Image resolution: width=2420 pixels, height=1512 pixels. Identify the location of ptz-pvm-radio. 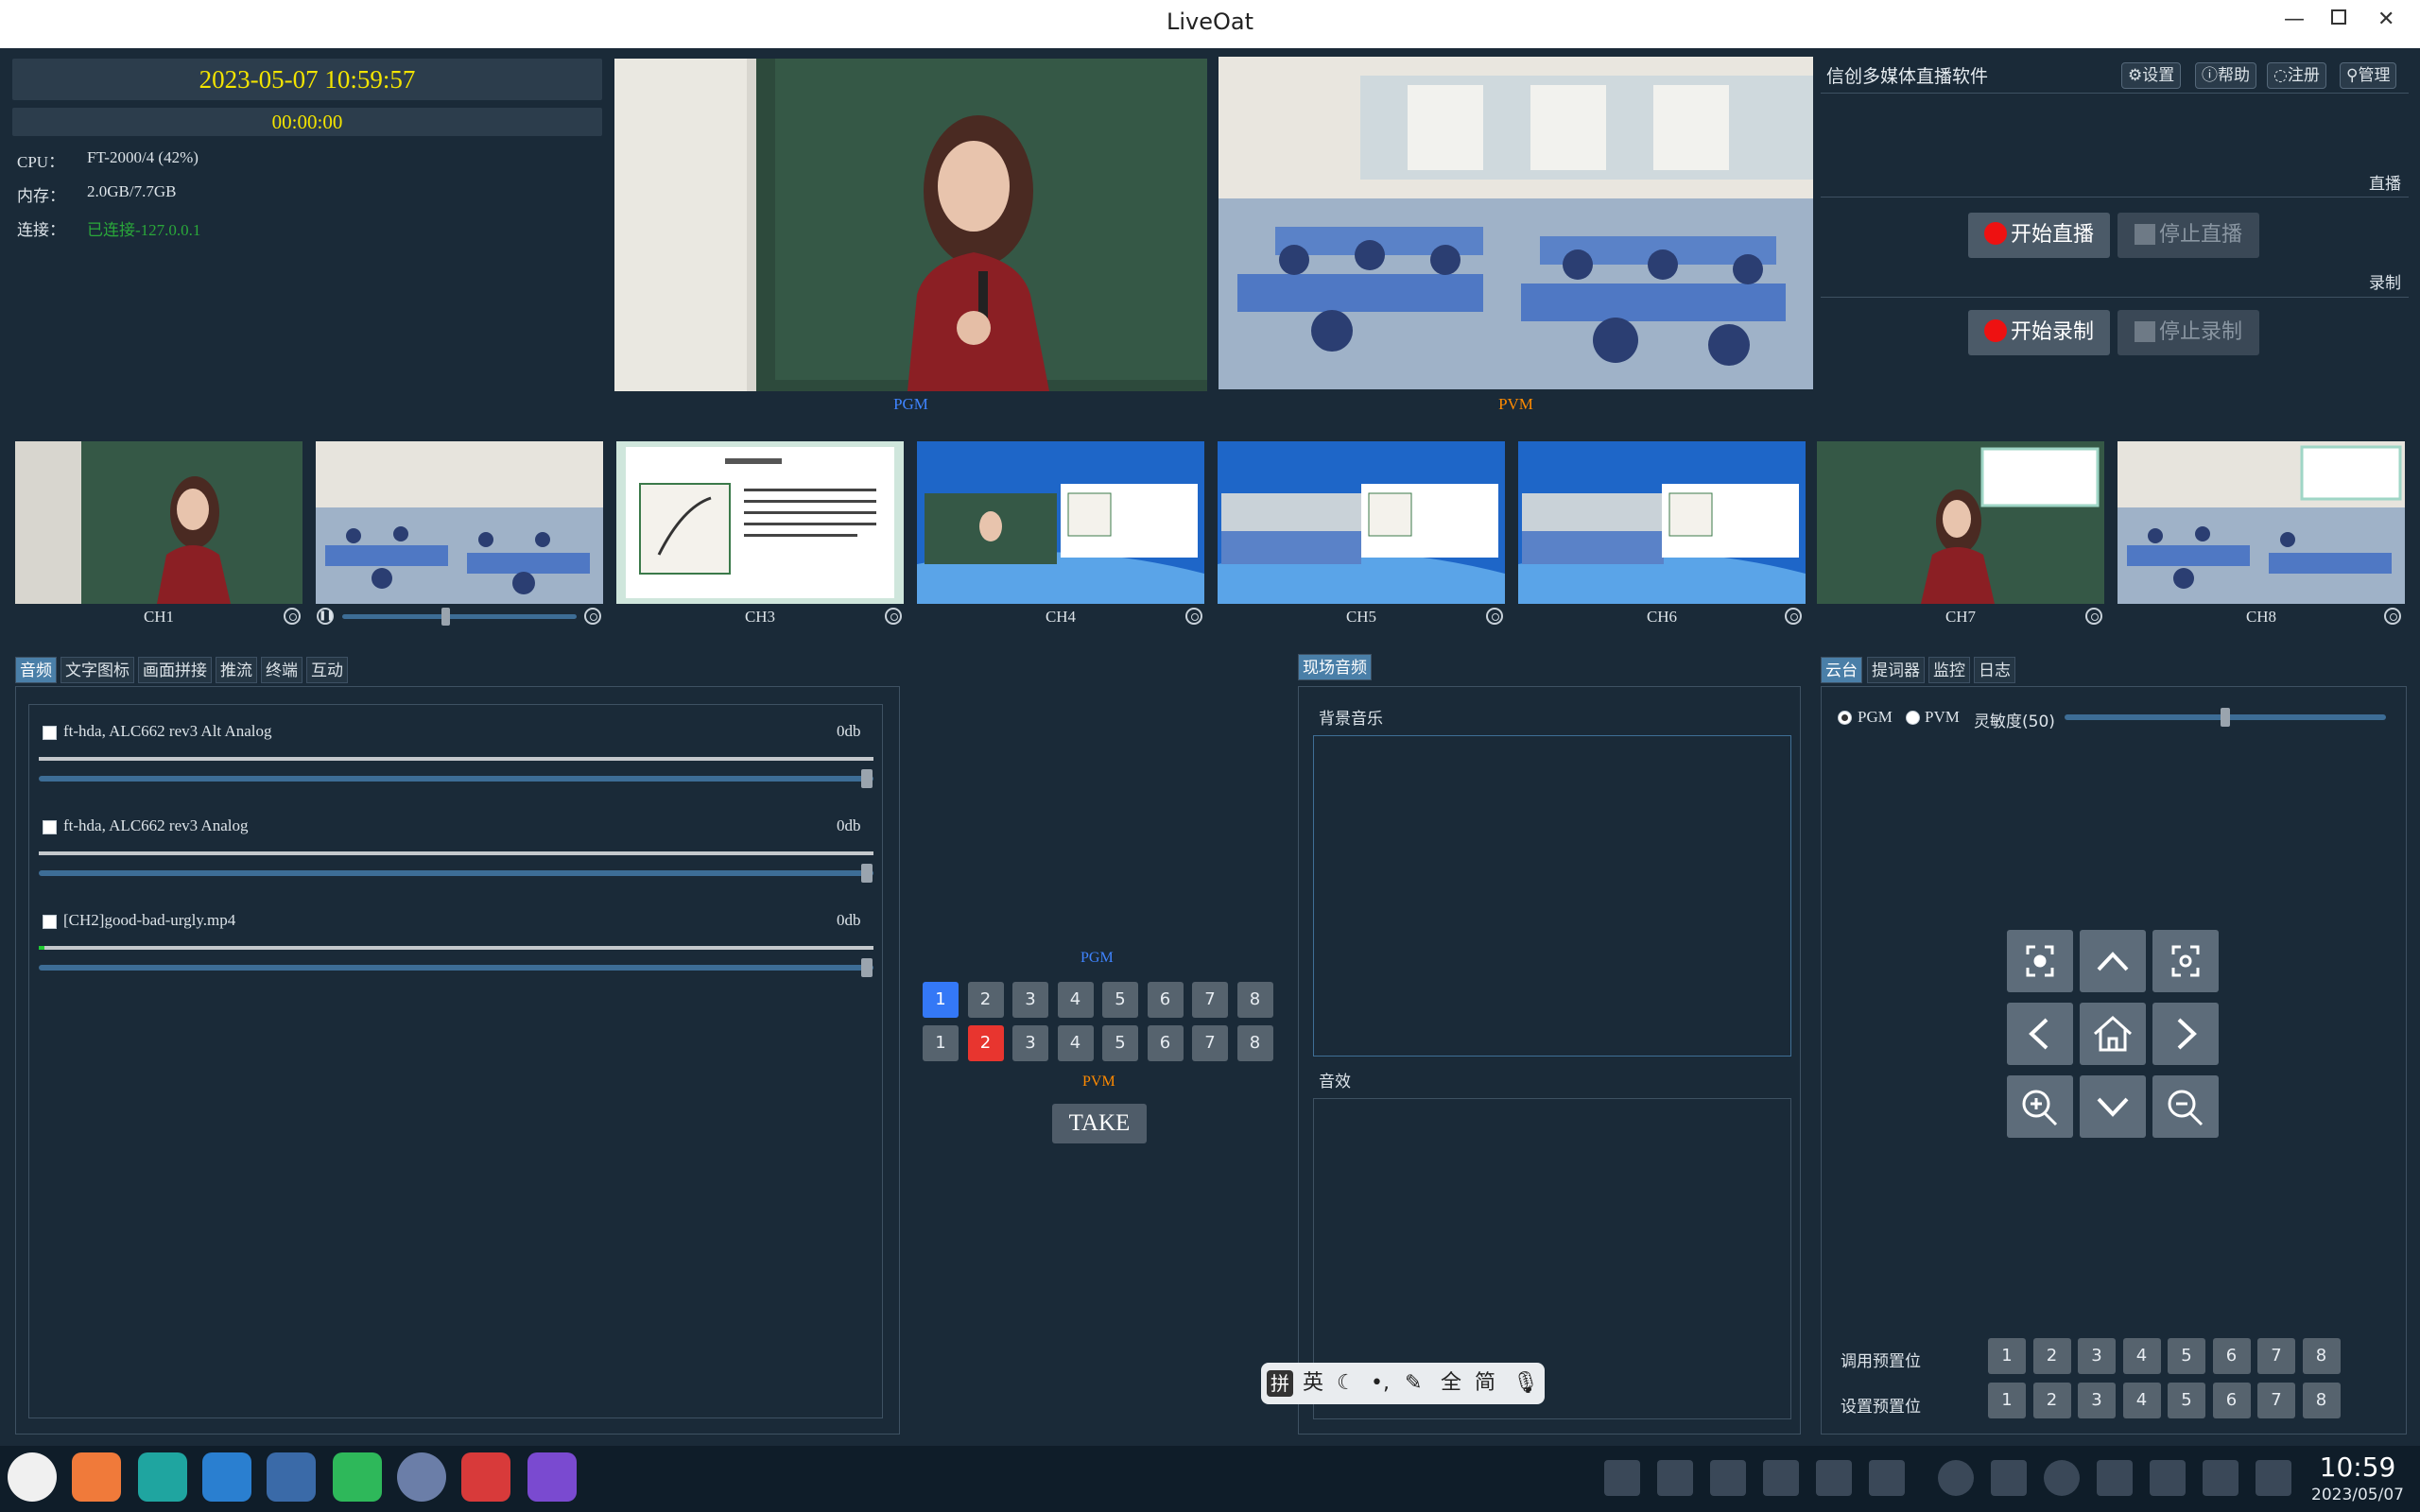
(1913, 718).